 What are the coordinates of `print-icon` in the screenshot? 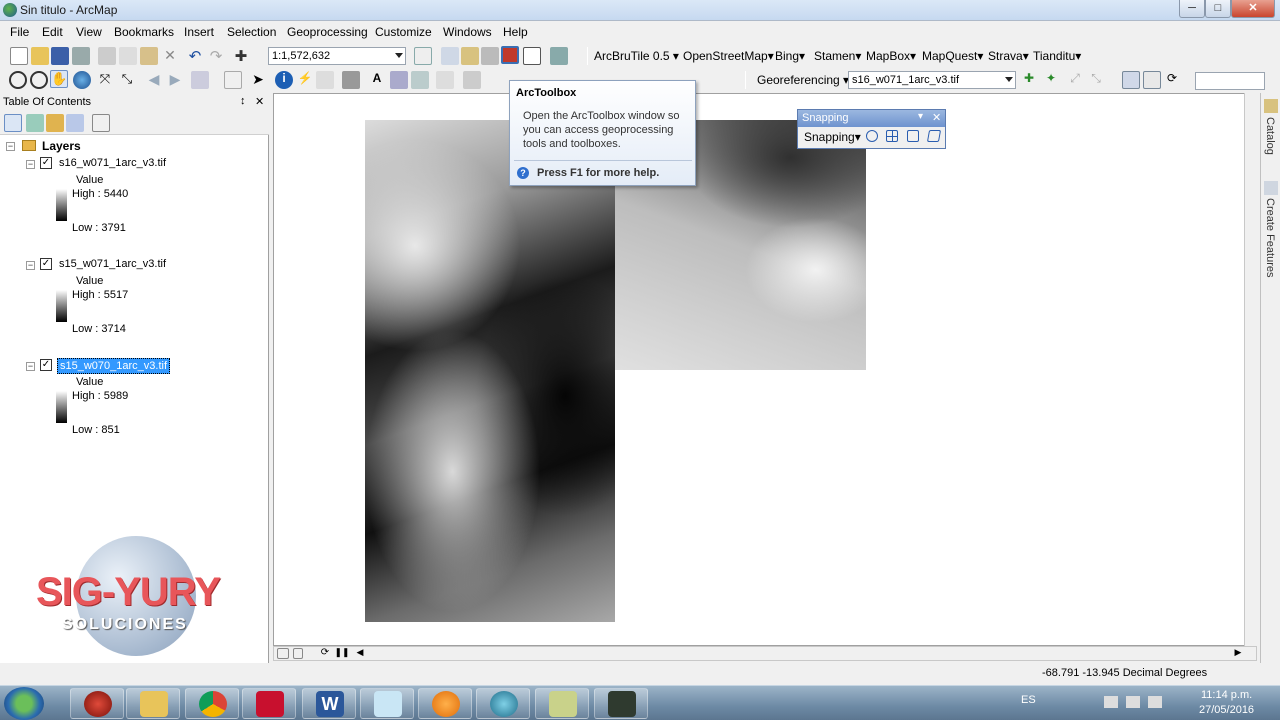 It's located at (81, 56).